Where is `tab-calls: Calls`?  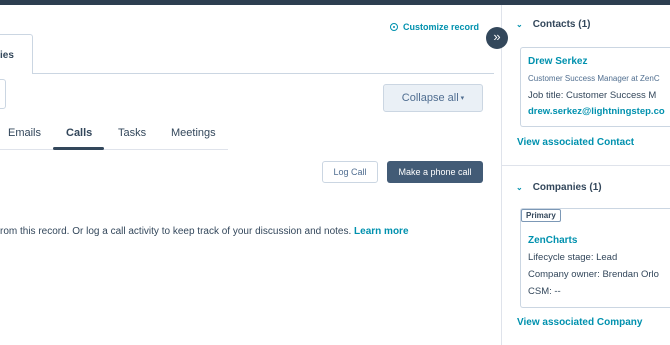 tab-calls: Calls is located at coordinates (79, 133).